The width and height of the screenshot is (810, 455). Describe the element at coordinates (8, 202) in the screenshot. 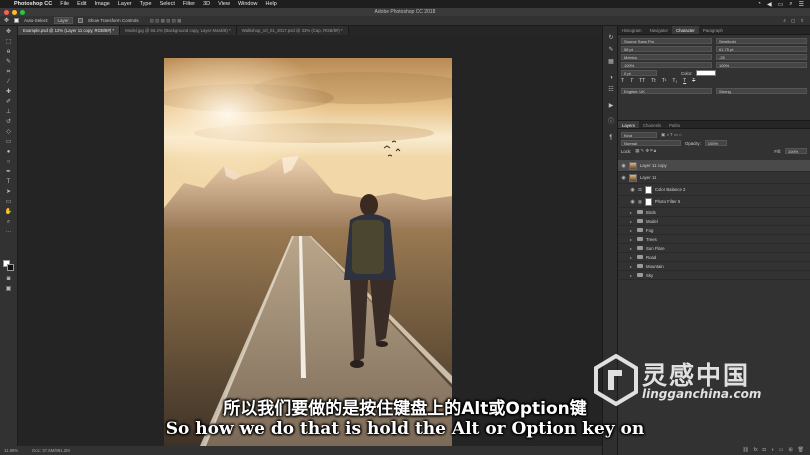

I see `shape-icon: ▭` at that location.